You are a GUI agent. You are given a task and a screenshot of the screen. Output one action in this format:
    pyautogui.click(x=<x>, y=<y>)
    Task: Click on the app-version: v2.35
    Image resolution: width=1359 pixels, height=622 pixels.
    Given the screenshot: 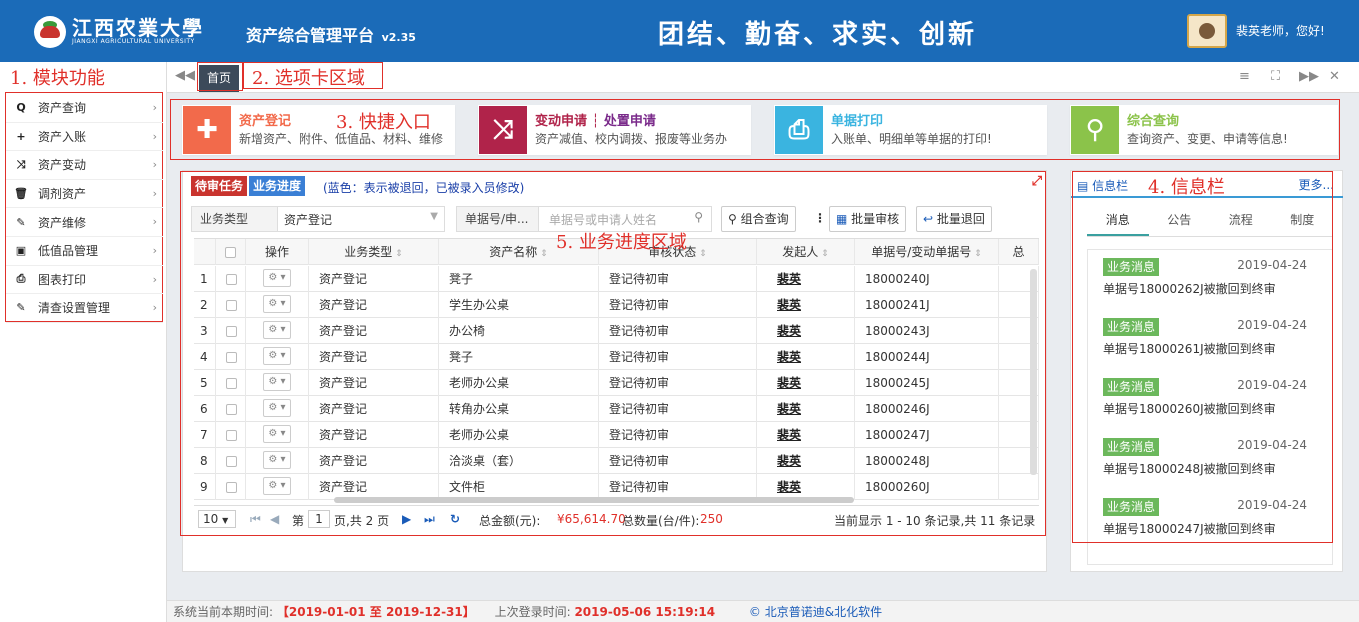 What is the action you would take?
    pyautogui.click(x=398, y=37)
    